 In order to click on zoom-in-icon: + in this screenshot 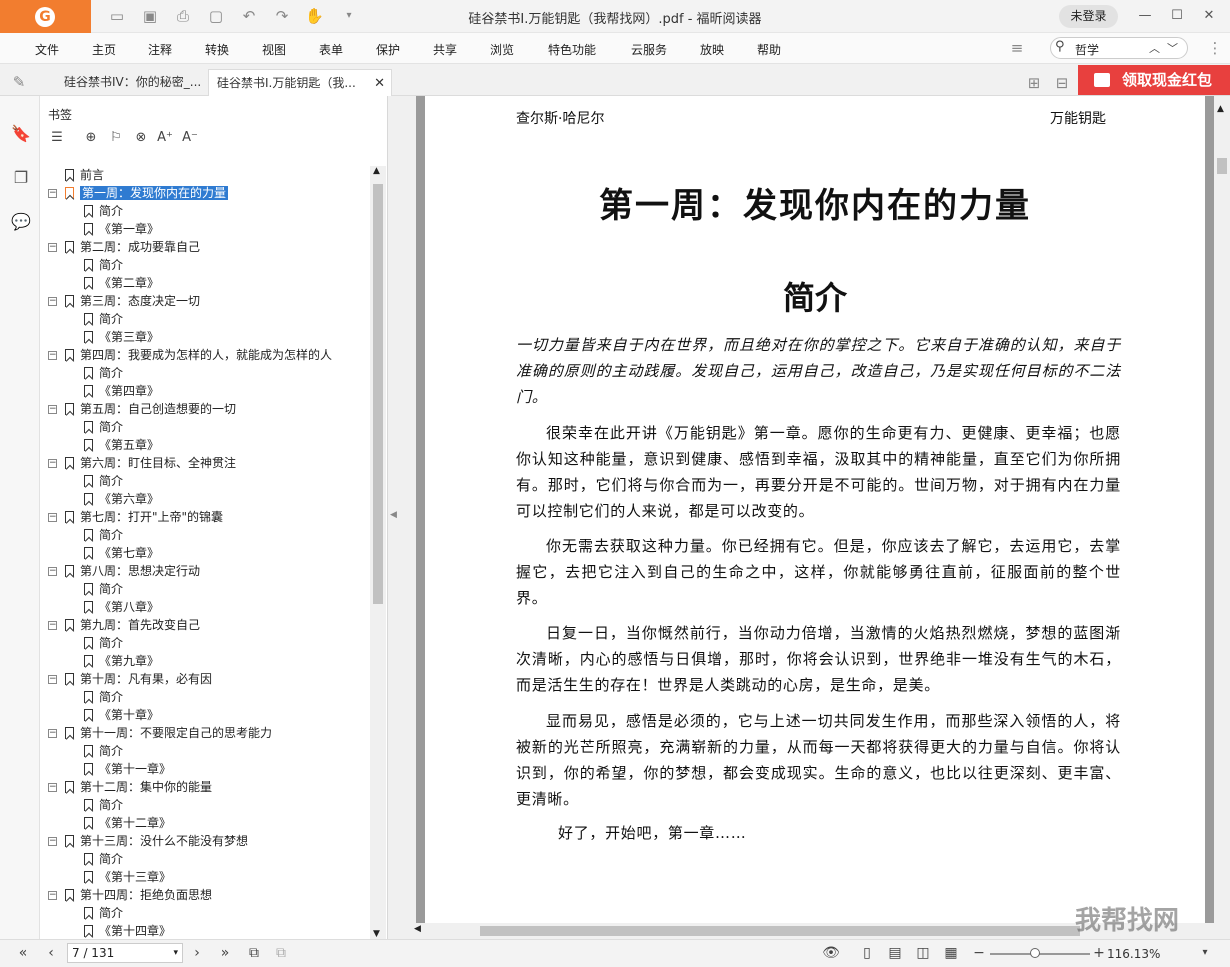, I will do `click(1099, 953)`.